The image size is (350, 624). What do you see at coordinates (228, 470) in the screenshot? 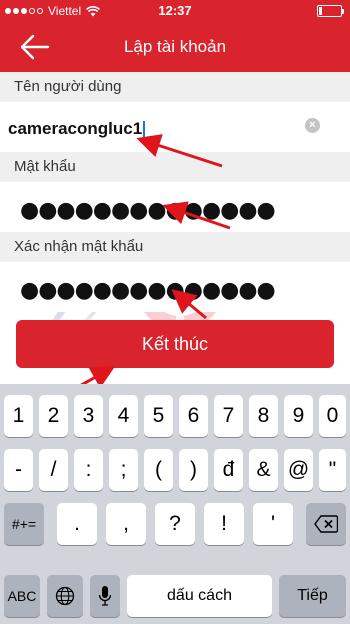
I see `key-dong: đ` at bounding box center [228, 470].